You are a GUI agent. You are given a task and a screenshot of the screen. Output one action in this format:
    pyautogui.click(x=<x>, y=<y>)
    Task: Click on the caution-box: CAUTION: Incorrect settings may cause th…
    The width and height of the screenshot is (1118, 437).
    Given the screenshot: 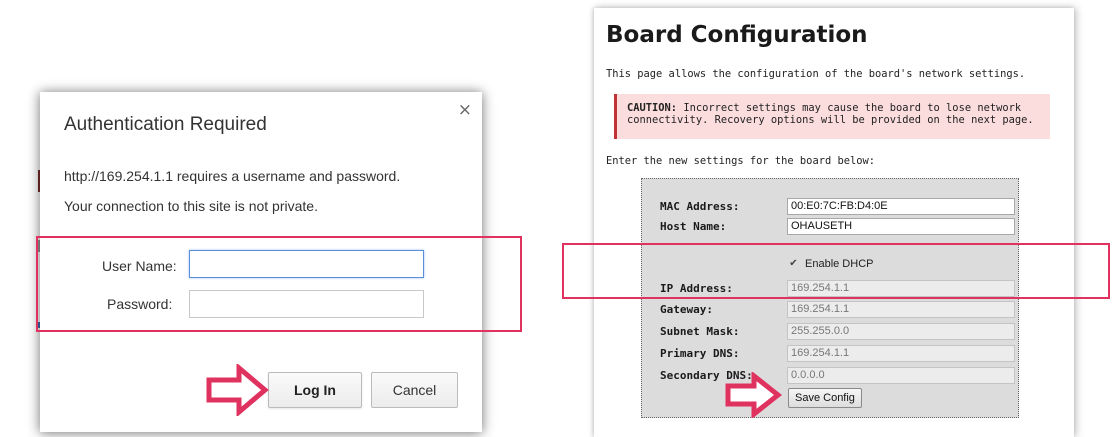 What is the action you would take?
    pyautogui.click(x=832, y=116)
    